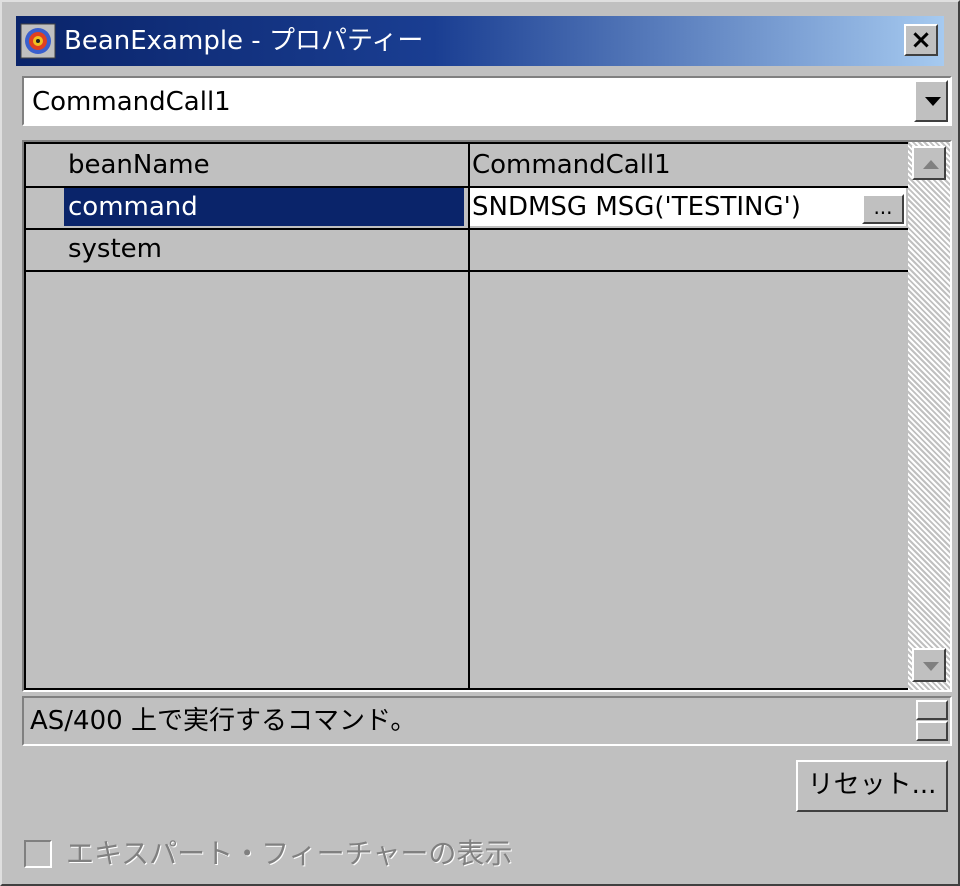 The width and height of the screenshot is (960, 886). I want to click on scroll-up-button, so click(929, 163).